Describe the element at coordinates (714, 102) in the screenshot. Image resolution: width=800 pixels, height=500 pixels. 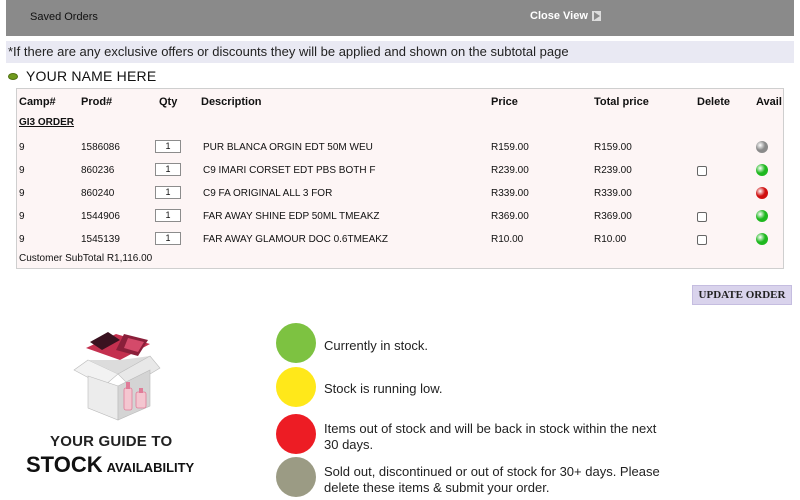
I see `col-header-delete: Delete` at that location.